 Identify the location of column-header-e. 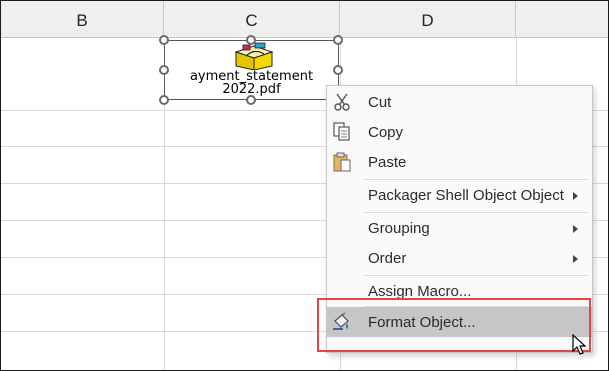
(562, 19).